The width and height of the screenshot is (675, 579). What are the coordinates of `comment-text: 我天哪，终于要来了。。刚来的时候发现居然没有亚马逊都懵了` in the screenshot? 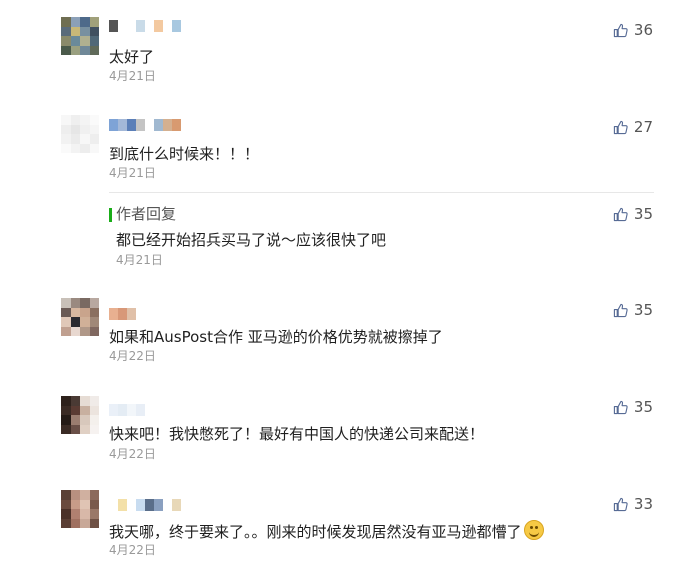 It's located at (326, 531).